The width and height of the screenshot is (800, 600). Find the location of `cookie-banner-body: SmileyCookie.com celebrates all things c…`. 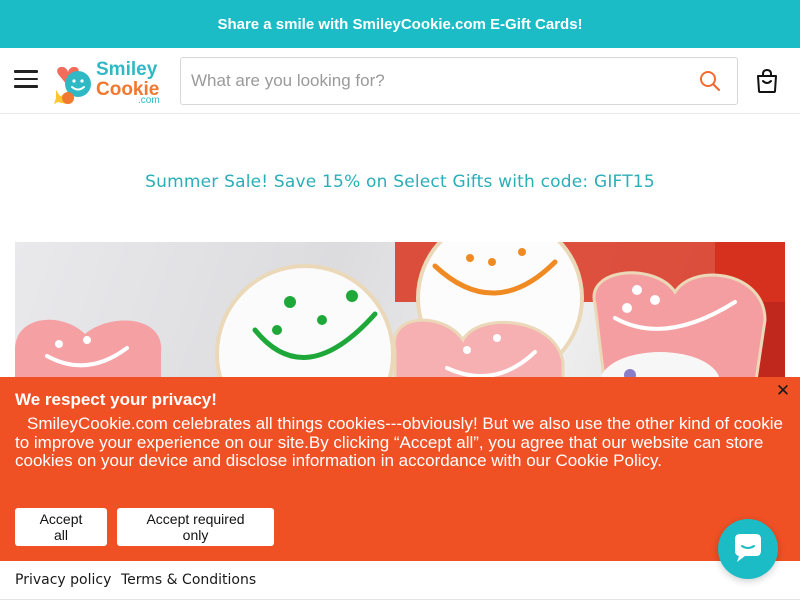

cookie-banner-body: SmileyCookie.com celebrates all things c… is located at coordinates (399, 442).